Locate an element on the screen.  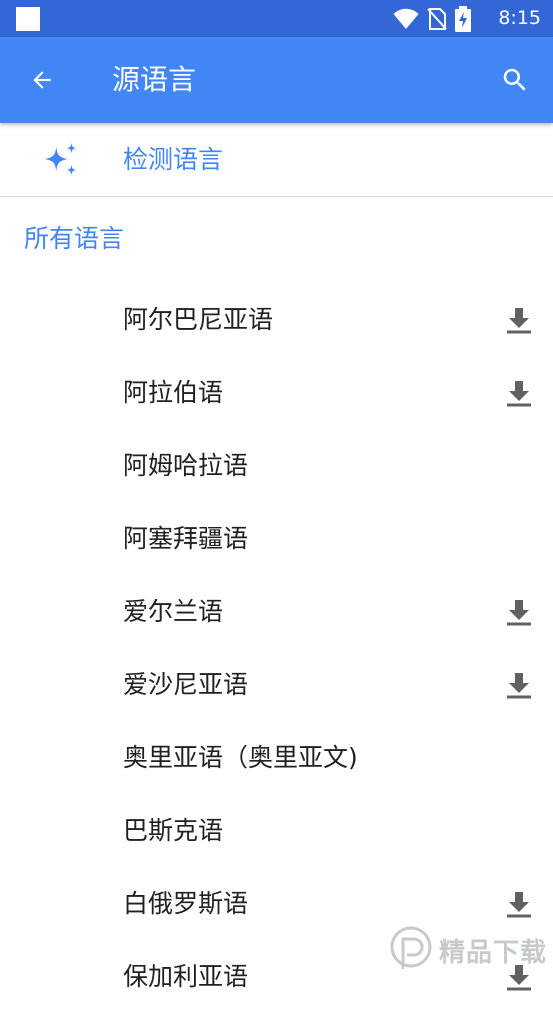
watermark-logo-icon is located at coordinates (411, 947).